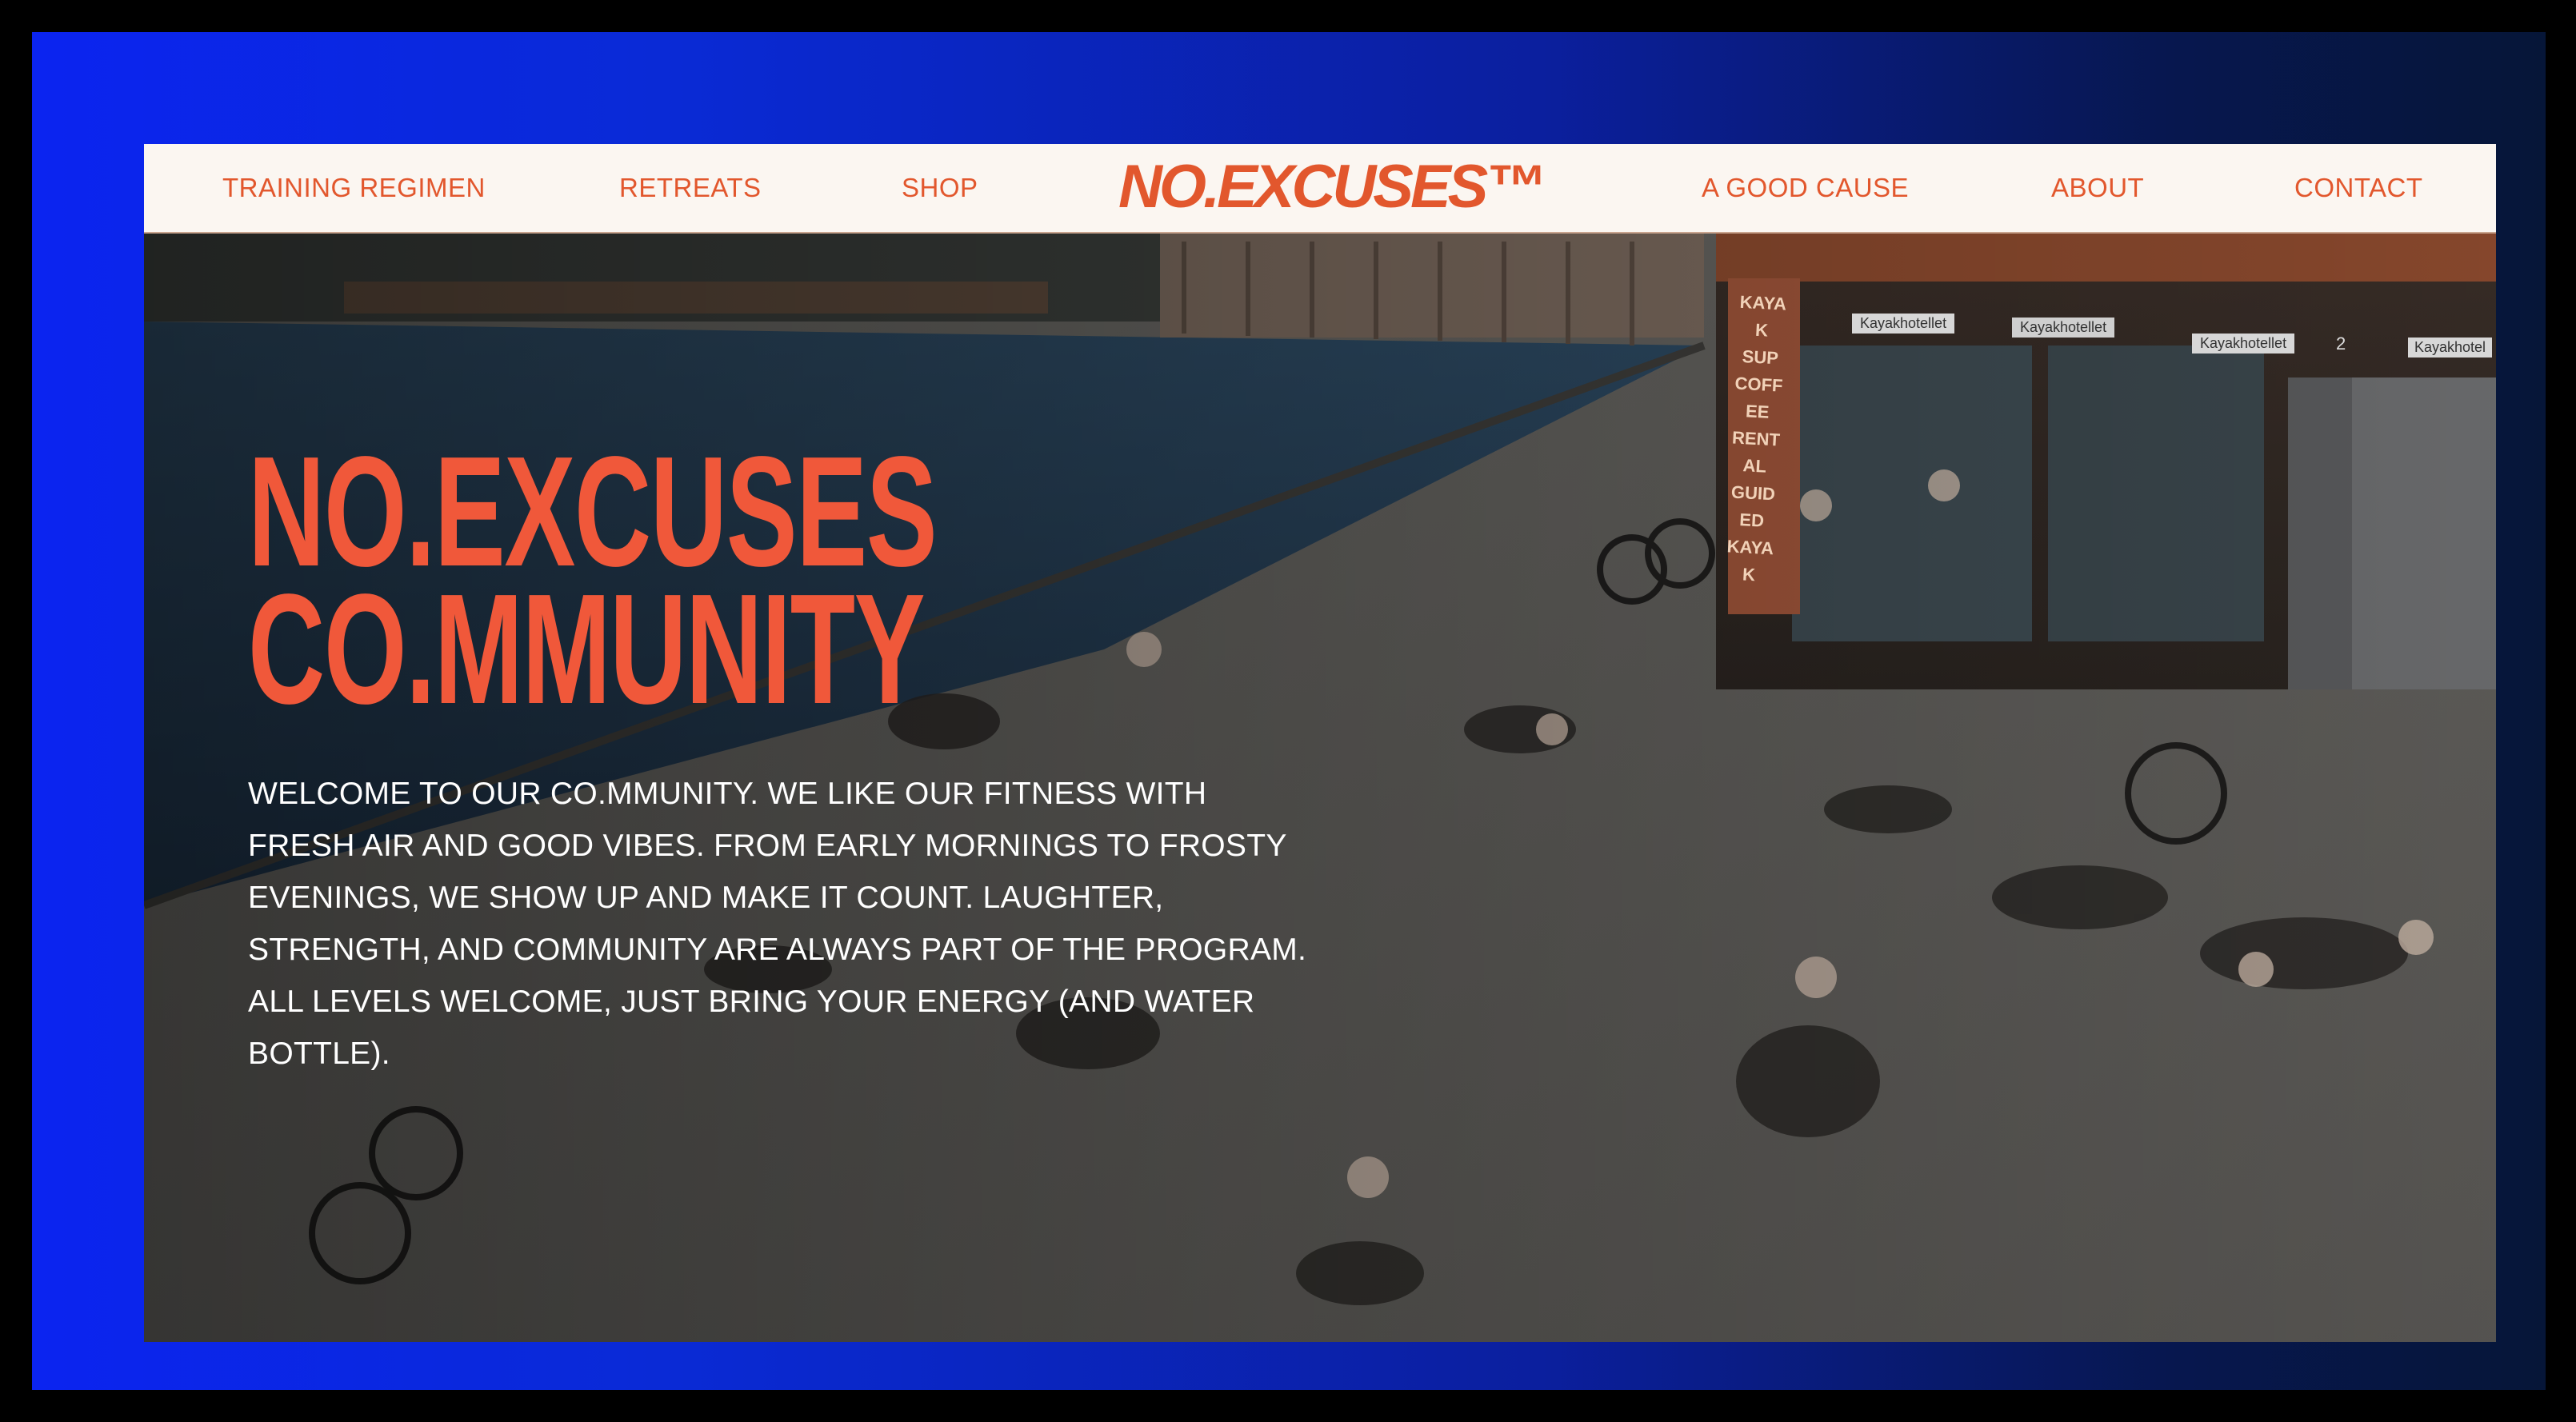 This screenshot has height=1422, width=2576. What do you see at coordinates (1903, 324) in the screenshot?
I see `building-sign-1: Kayakhotellet` at bounding box center [1903, 324].